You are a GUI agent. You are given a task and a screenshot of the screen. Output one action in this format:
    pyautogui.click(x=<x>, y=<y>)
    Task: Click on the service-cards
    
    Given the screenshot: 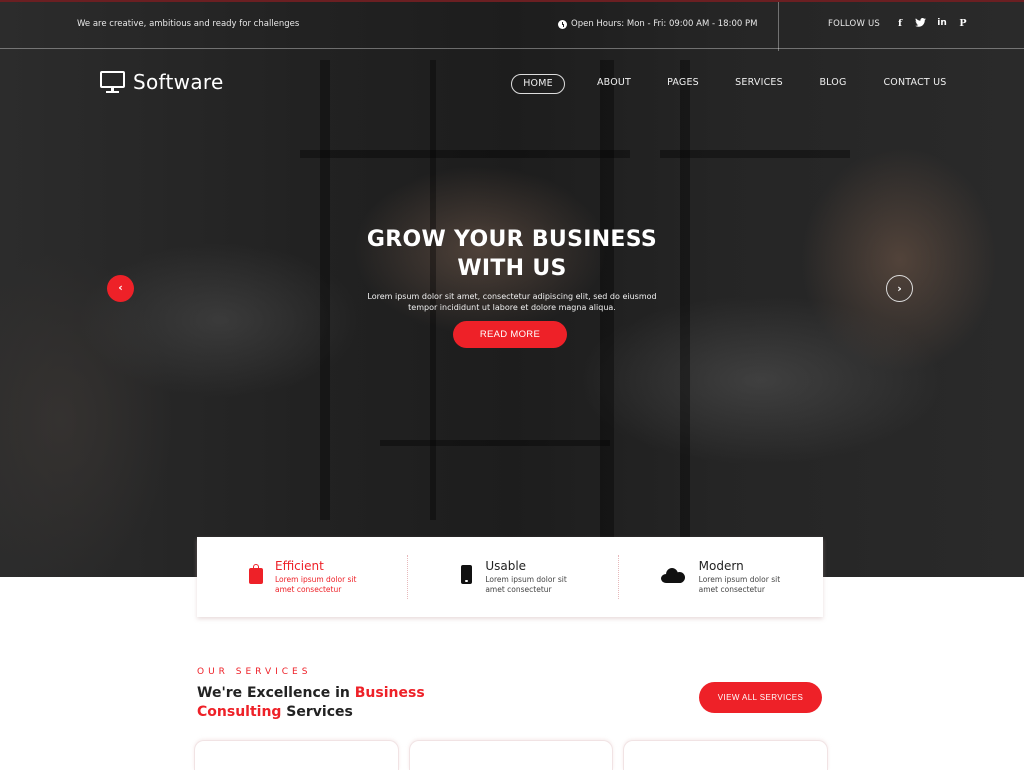 What is the action you would take?
    pyautogui.click(x=511, y=755)
    